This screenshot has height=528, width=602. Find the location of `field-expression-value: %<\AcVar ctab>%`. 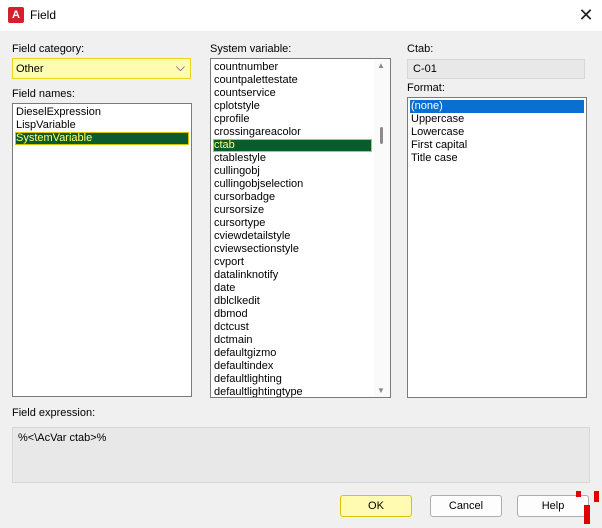

field-expression-value: %<\AcVar ctab>% is located at coordinates (62, 438).